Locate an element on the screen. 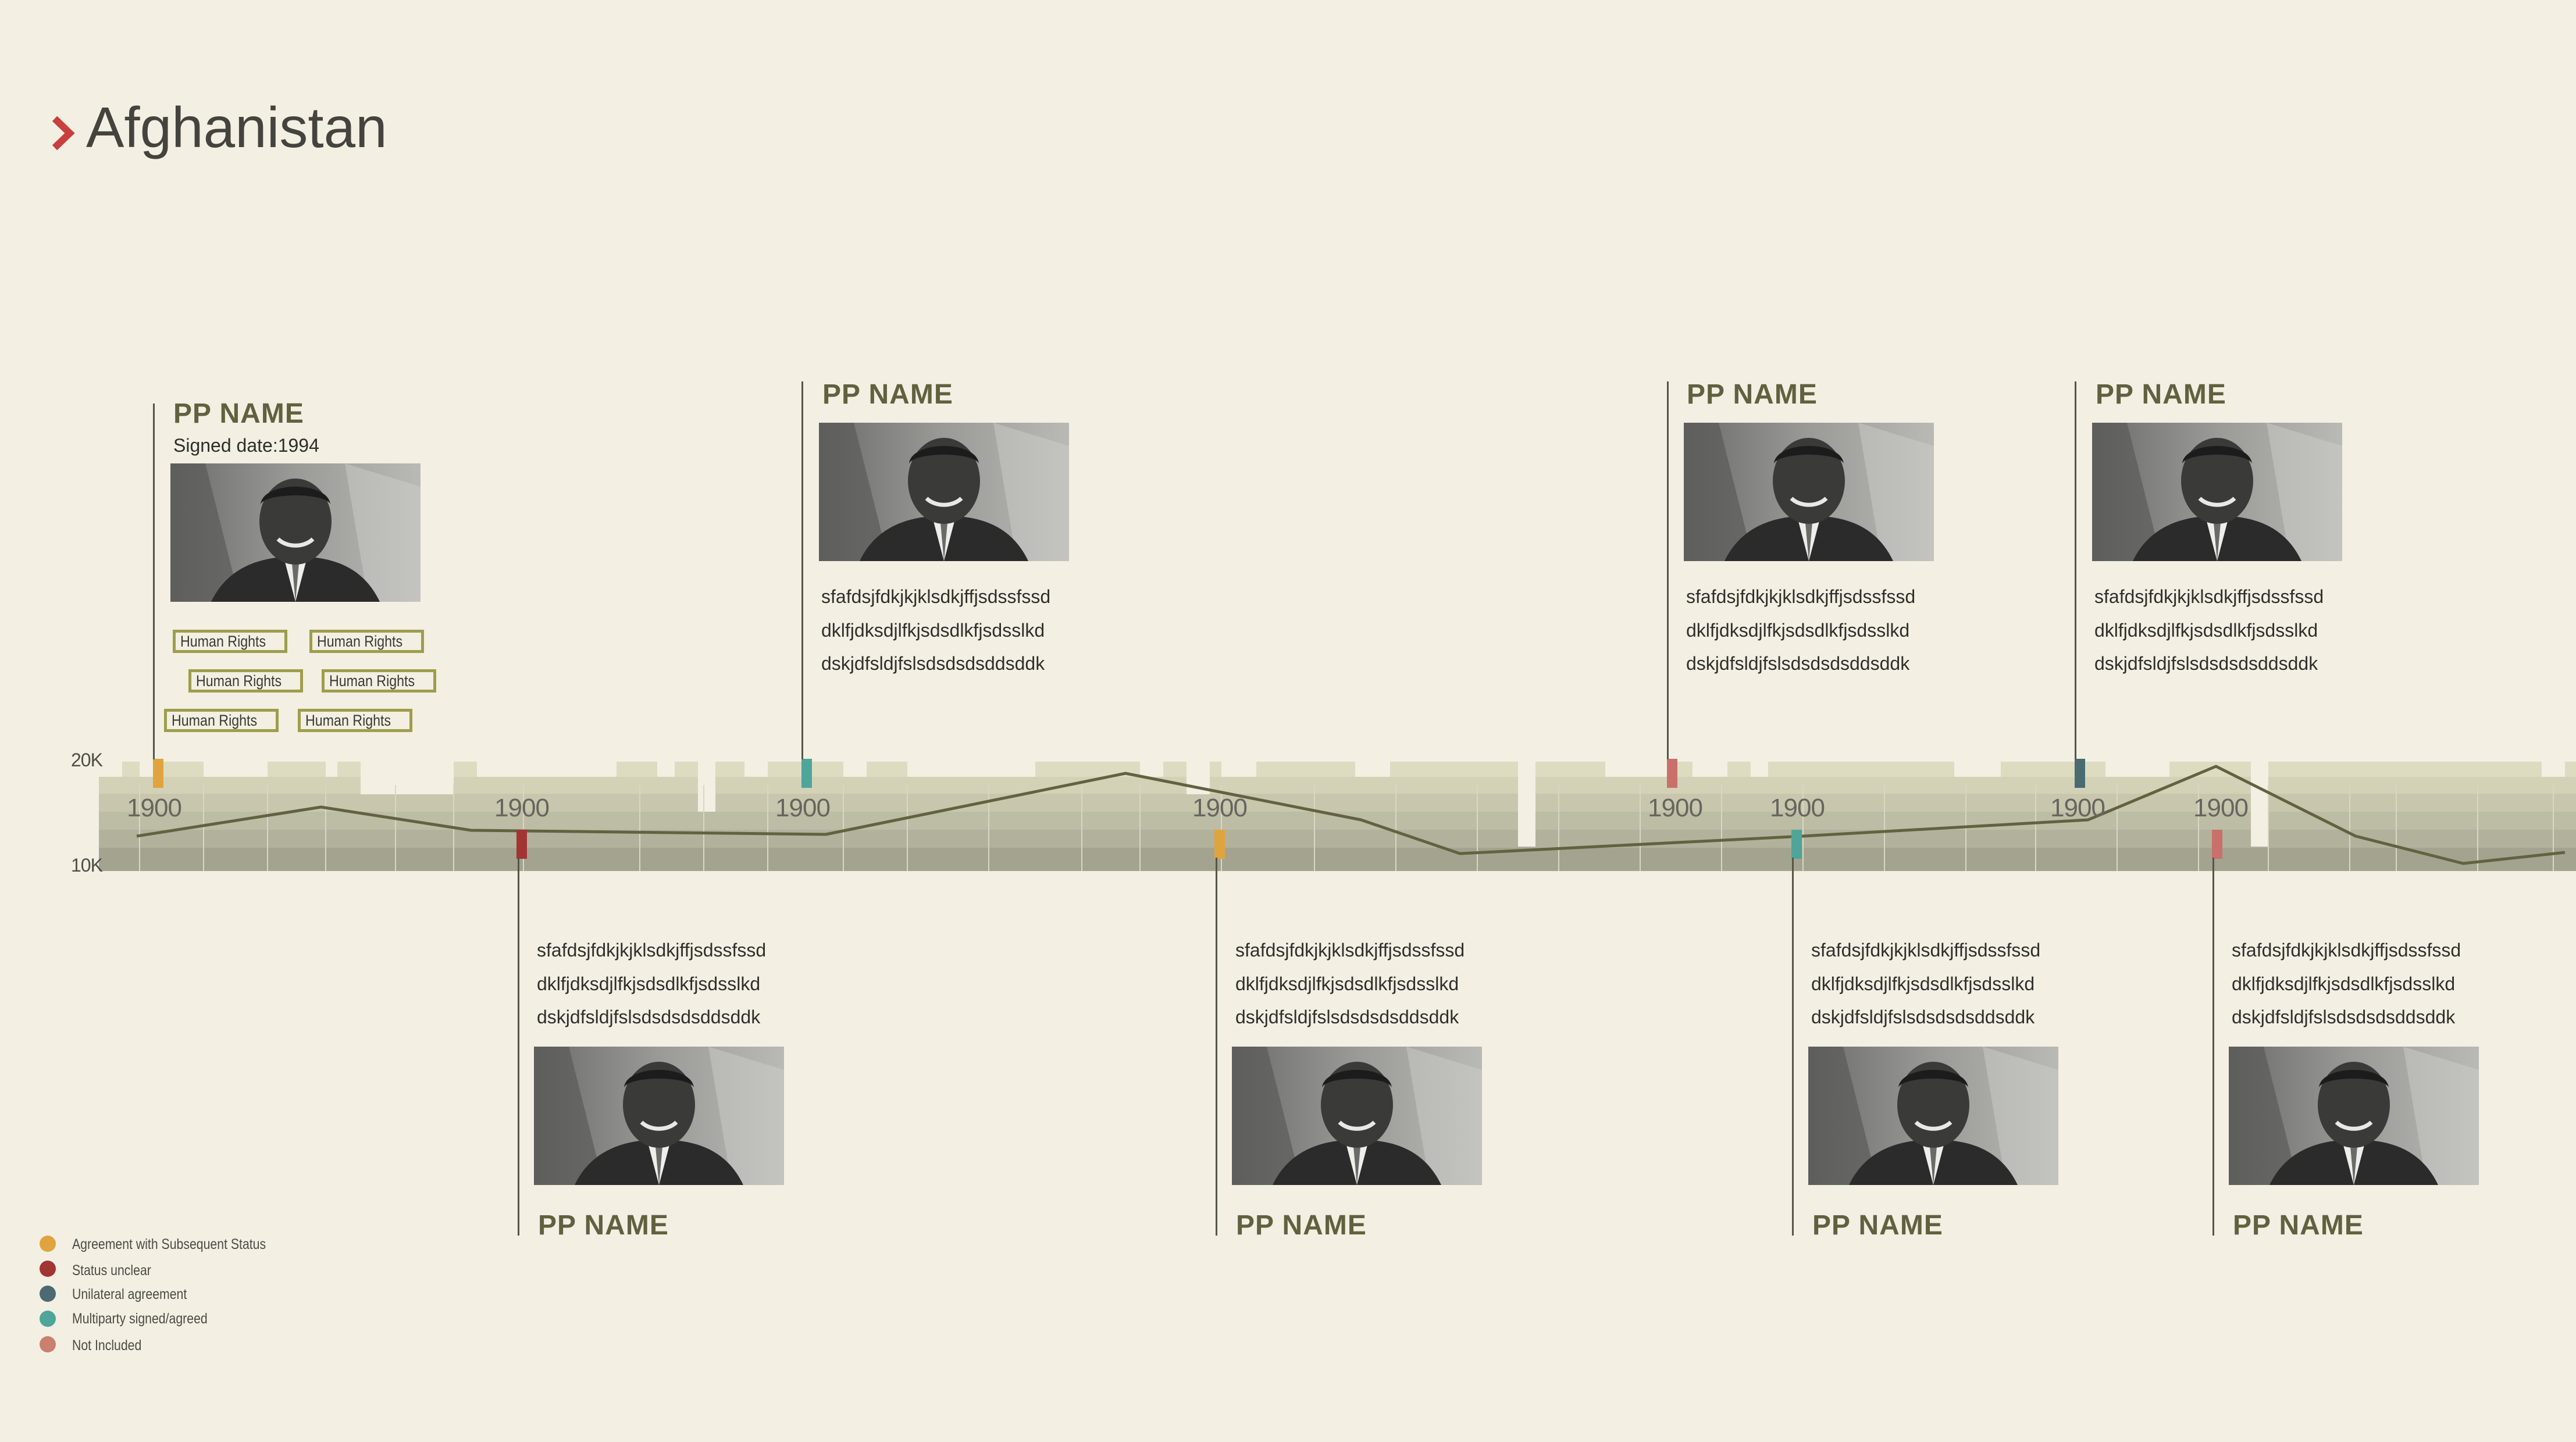 The width and height of the screenshot is (2576, 1442). signed-date: Signed date:1994 is located at coordinates (246, 445).